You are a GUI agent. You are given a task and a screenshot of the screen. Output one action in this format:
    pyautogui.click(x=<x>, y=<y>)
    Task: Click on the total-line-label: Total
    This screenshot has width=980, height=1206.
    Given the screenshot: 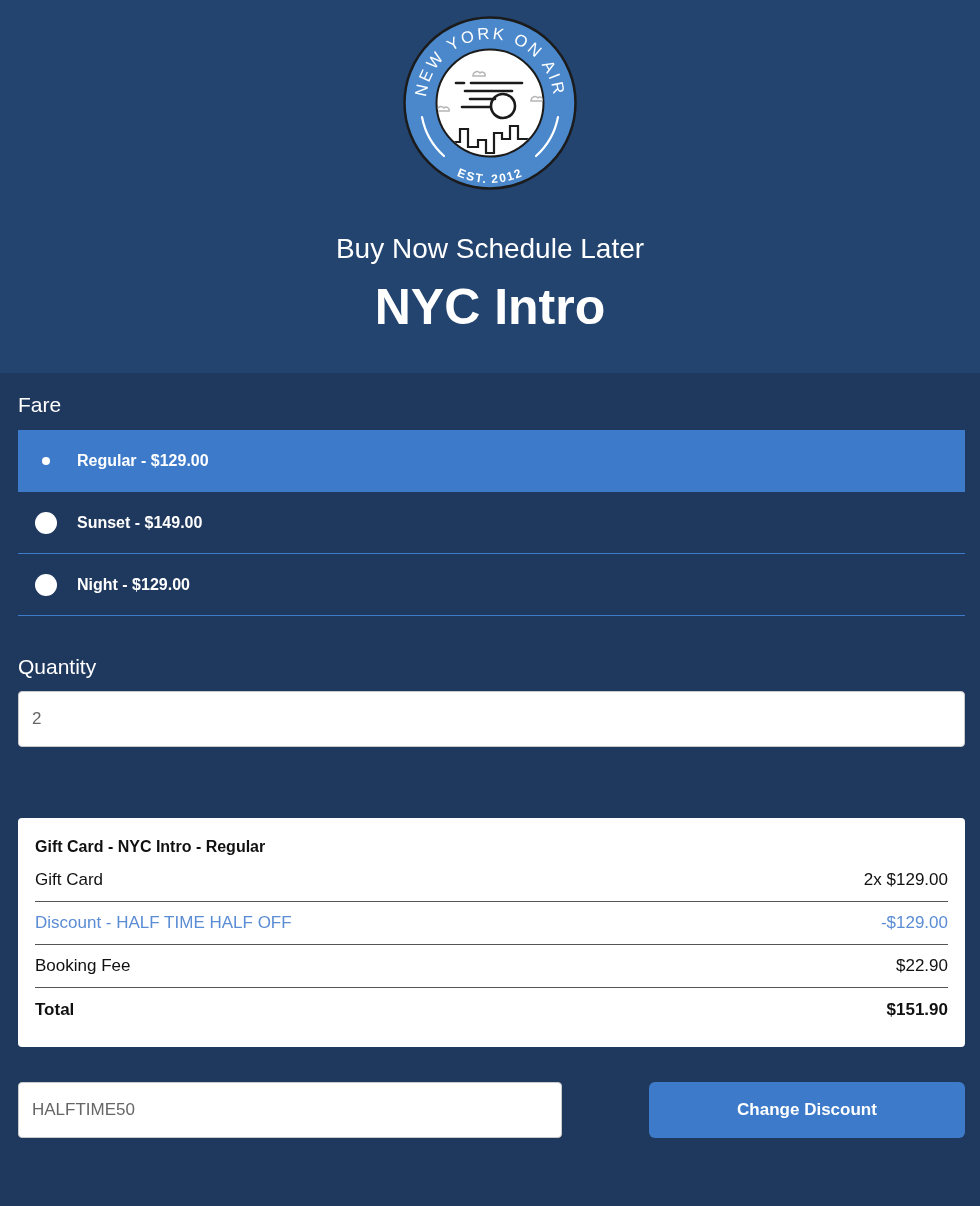 What is the action you would take?
    pyautogui.click(x=55, y=1009)
    